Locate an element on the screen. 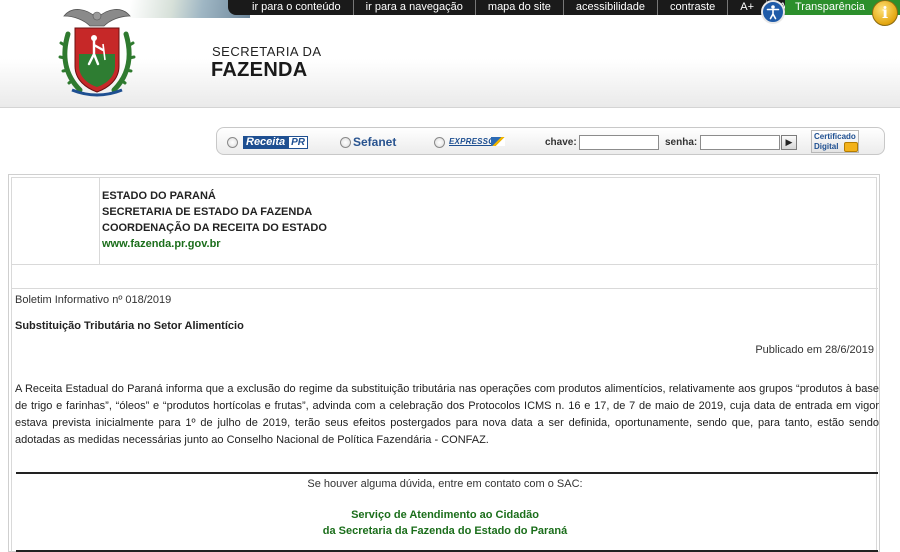 The image size is (900, 552). header-coordination: COORDENAÇÃO DA RECEITA DO ESTADO is located at coordinates (214, 228).